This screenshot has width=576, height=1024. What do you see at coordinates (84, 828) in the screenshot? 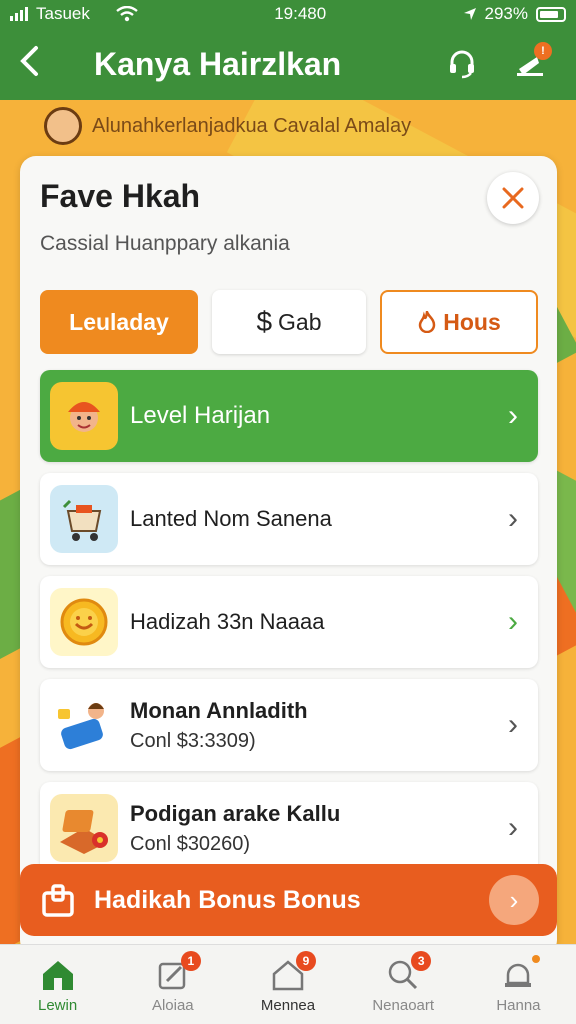
I see `treasure-icon` at bounding box center [84, 828].